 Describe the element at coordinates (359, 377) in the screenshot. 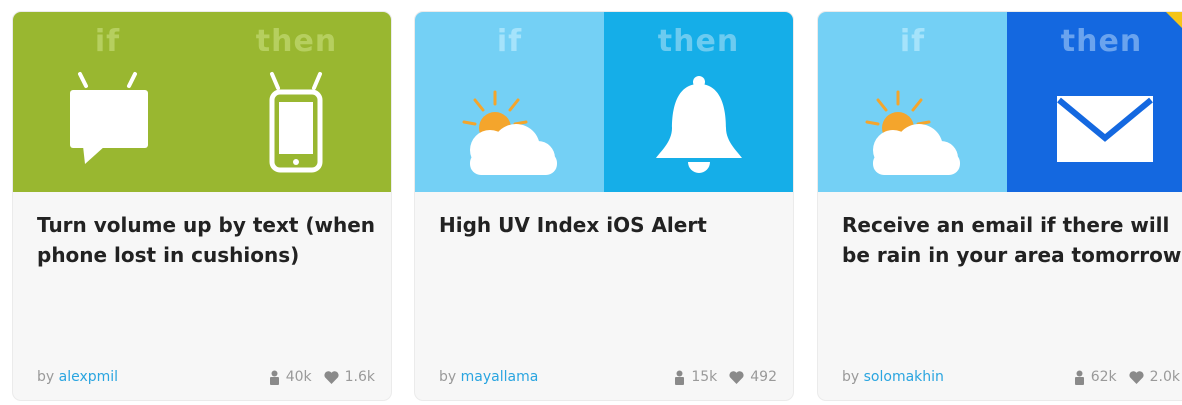

I see `favorites-count: 1.6k` at that location.